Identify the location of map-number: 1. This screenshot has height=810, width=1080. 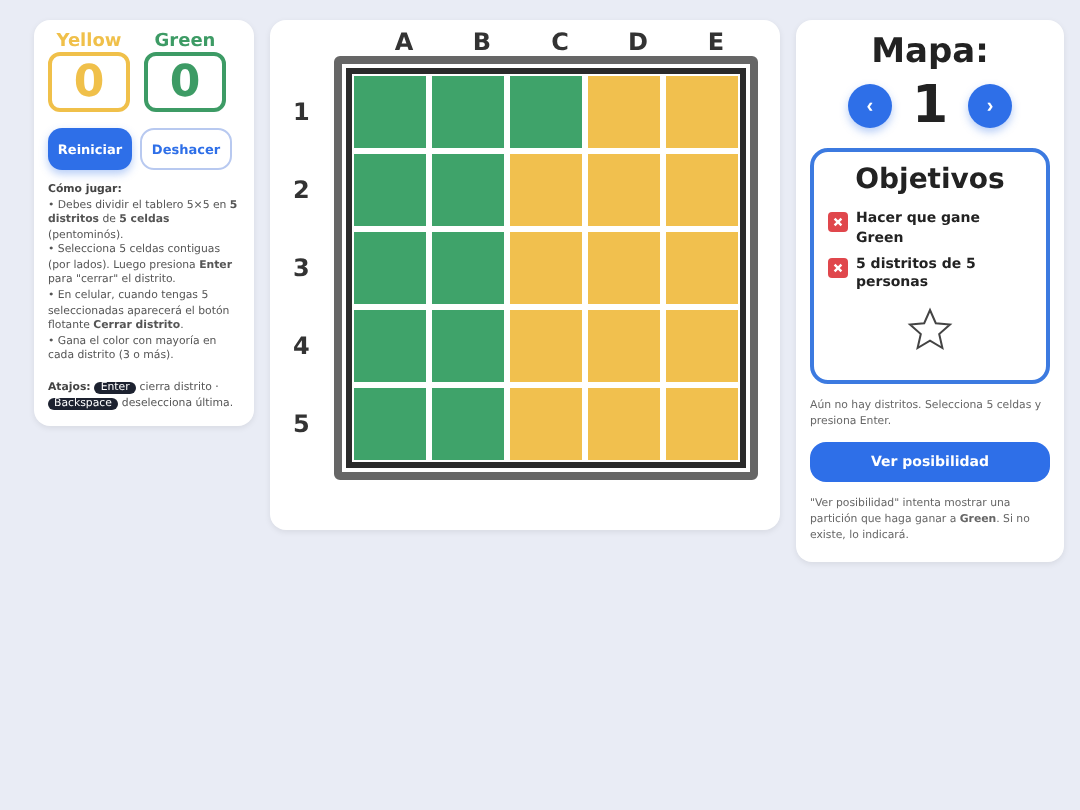
(930, 106).